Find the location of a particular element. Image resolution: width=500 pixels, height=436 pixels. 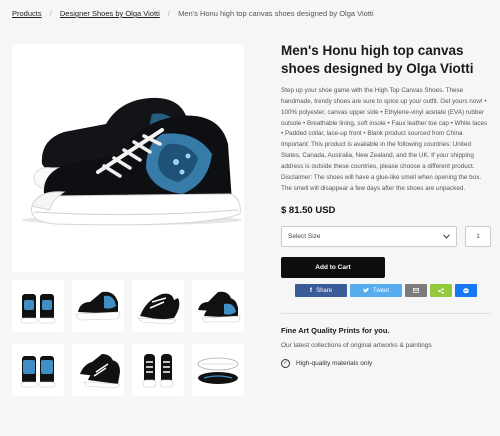

chevron-down-icon is located at coordinates (446, 237).